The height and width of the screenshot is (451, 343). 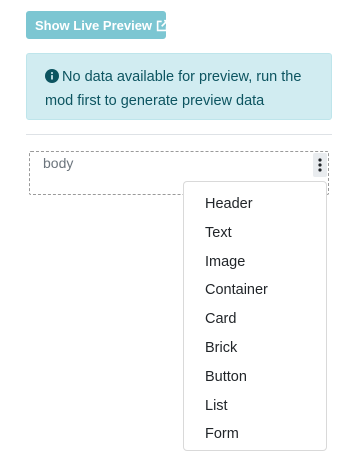 I want to click on dropdown-item-card: Card, so click(x=255, y=321).